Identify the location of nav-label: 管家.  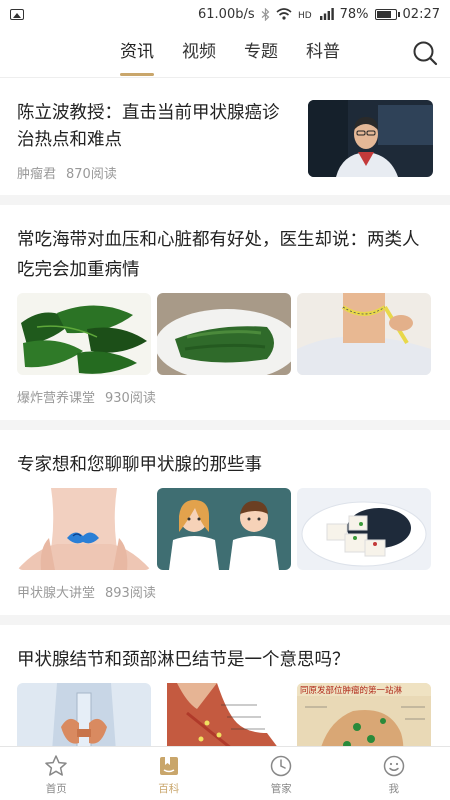
(281, 789).